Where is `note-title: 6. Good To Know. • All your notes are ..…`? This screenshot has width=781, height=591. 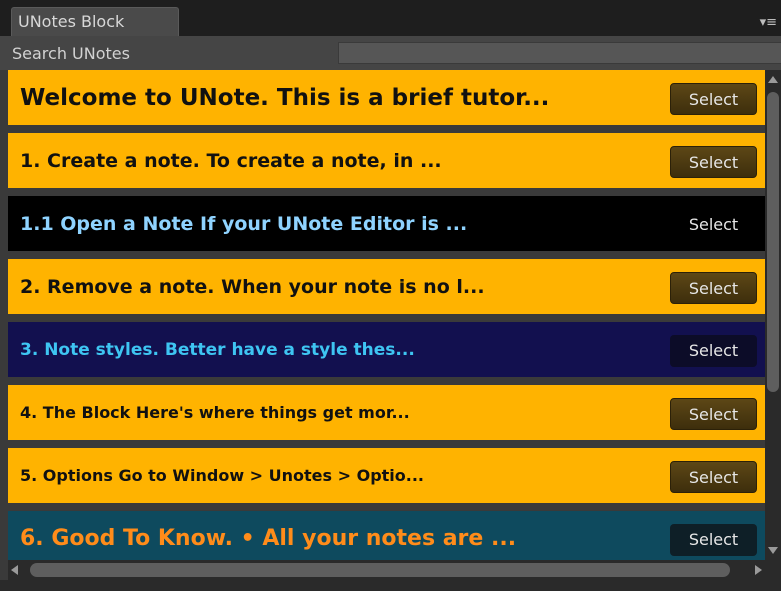
note-title: 6. Good To Know. • All your notes are ..… is located at coordinates (268, 538).